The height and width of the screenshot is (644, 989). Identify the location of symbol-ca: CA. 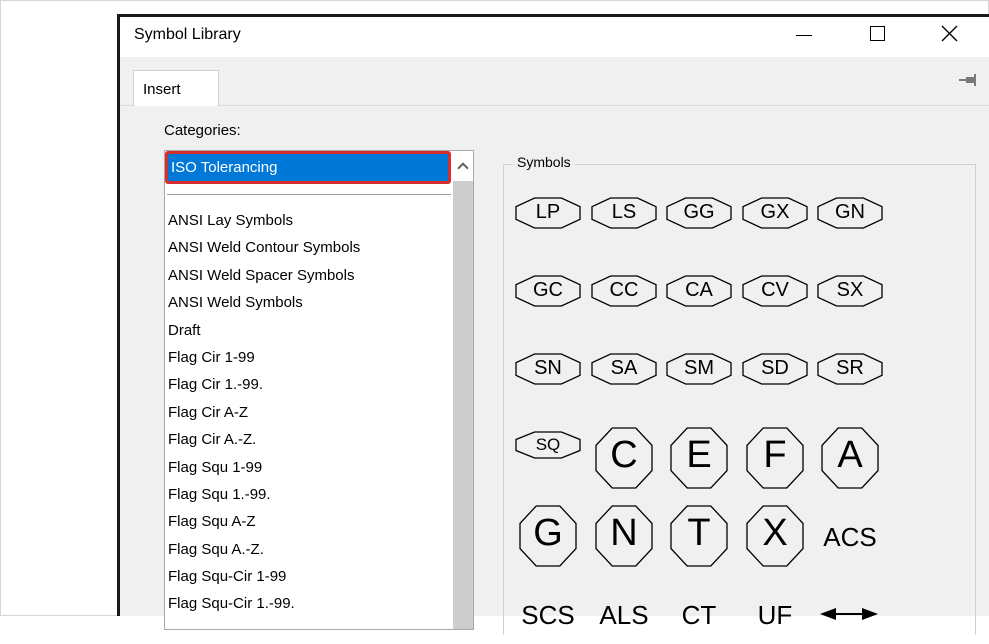
(699, 304).